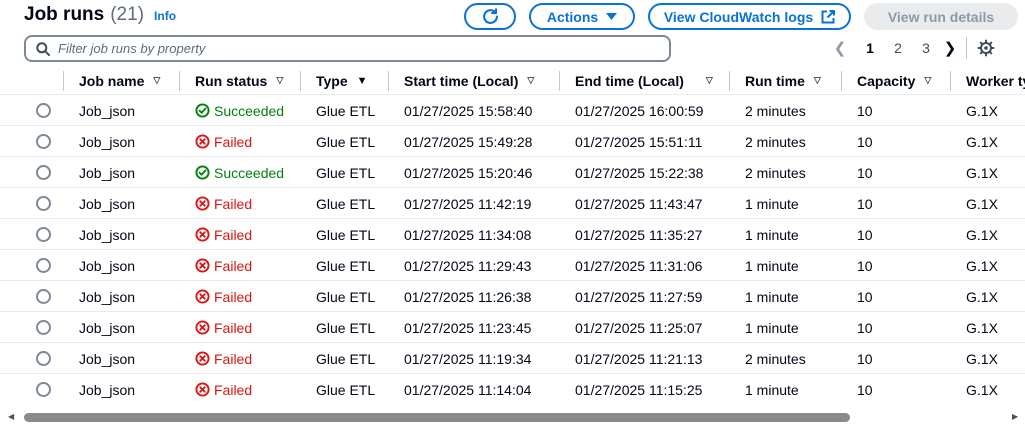  What do you see at coordinates (165, 16) in the screenshot?
I see `info-link: Info` at bounding box center [165, 16].